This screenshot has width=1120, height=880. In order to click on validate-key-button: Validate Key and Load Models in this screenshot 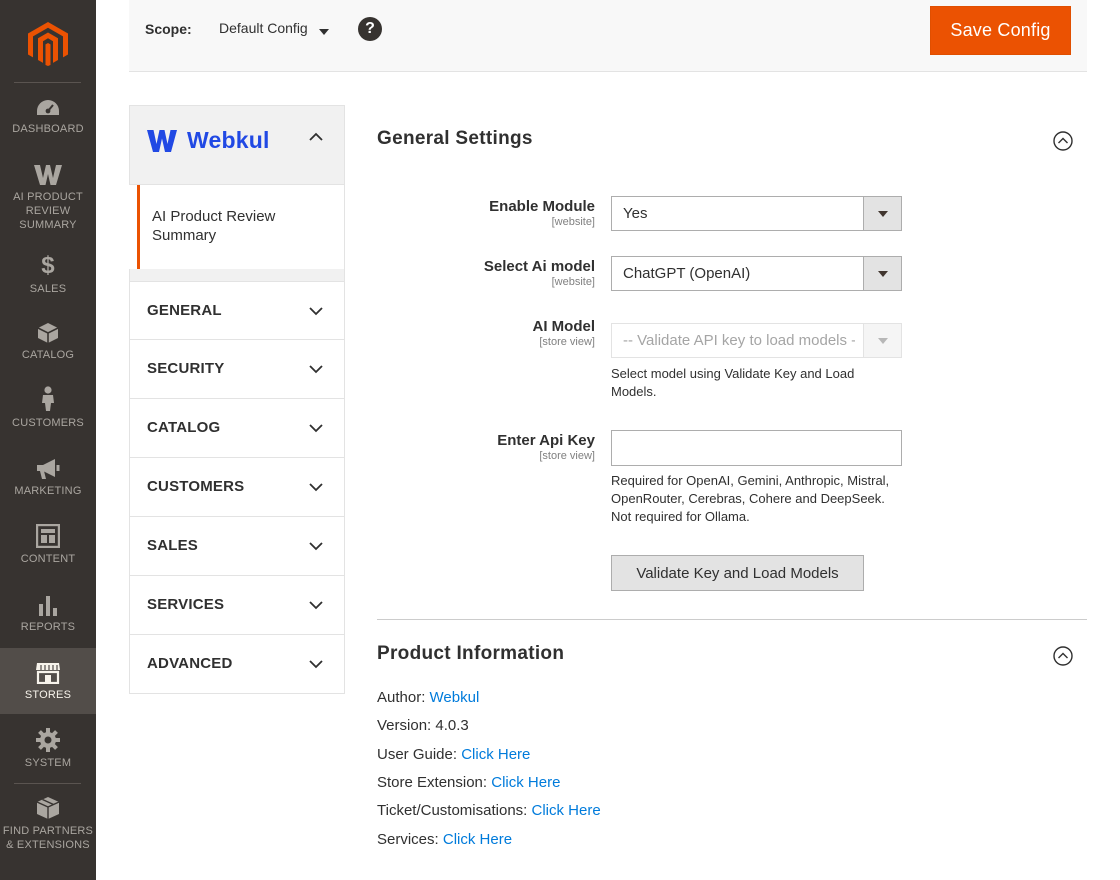, I will do `click(737, 573)`.